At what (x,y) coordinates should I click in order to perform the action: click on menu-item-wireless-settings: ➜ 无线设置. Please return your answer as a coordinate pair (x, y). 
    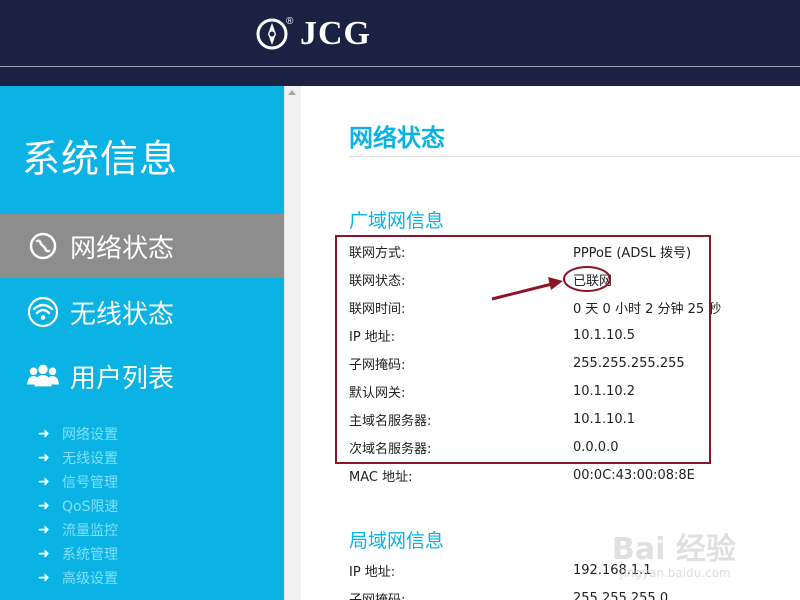
    Looking at the image, I should click on (78, 458).